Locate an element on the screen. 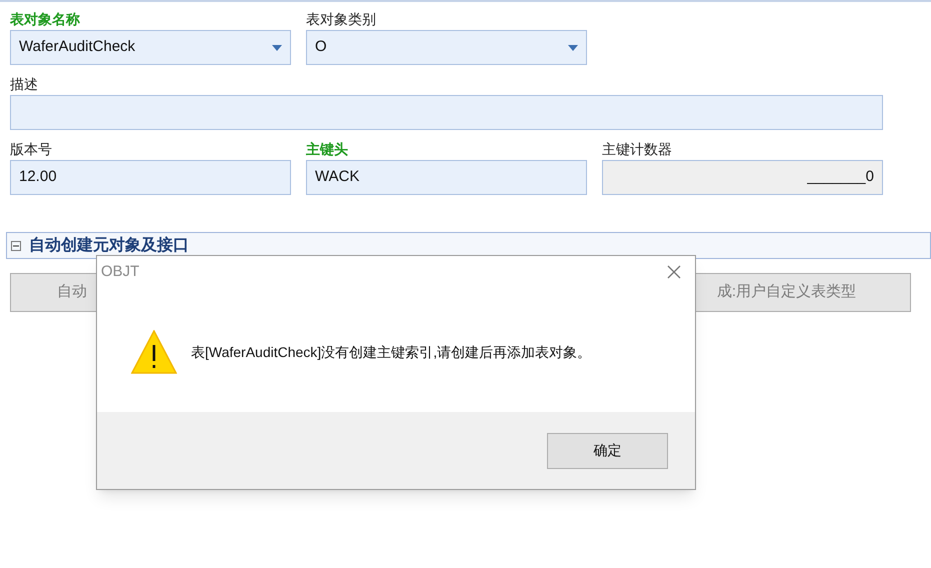  field-label: 版本号 is located at coordinates (31, 149).